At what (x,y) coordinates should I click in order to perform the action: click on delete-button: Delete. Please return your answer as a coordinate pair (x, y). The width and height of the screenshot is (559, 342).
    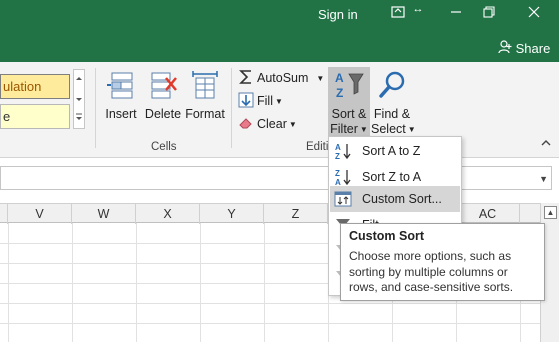
    Looking at the image, I should click on (163, 96).